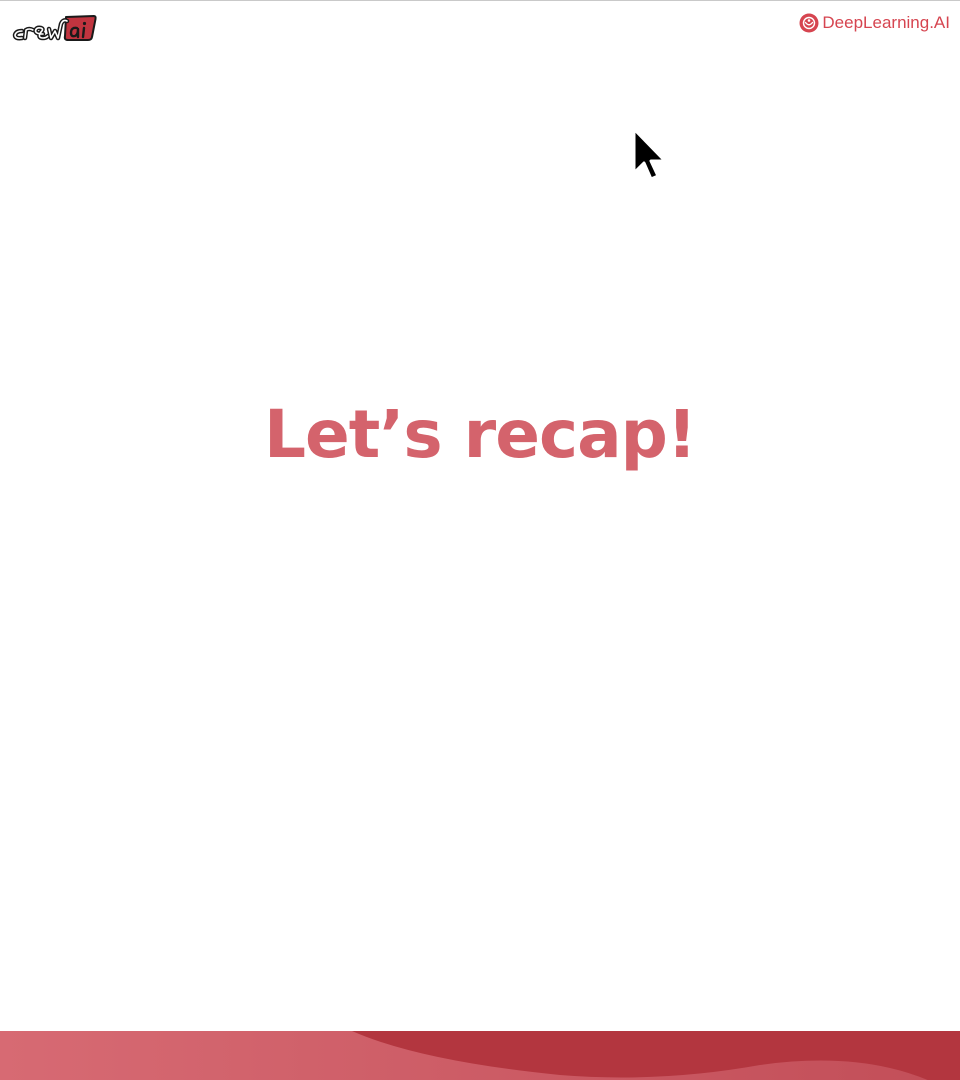 The image size is (960, 1080). What do you see at coordinates (480, 434) in the screenshot?
I see `slide-title: Let’s recap!` at bounding box center [480, 434].